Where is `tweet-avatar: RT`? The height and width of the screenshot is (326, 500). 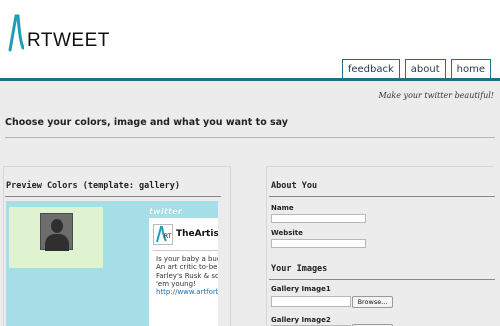
tweet-avatar: RT is located at coordinates (163, 234).